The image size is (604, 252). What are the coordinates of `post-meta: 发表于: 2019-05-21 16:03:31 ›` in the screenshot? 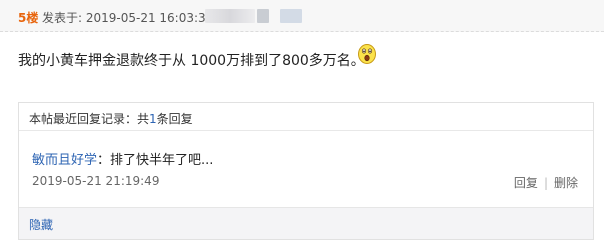 It's located at (132, 17).